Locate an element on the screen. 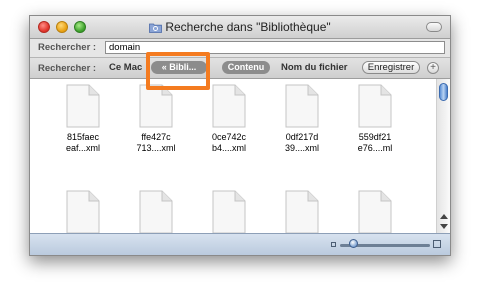 The height and width of the screenshot is (294, 480). vertical-scrollbar is located at coordinates (443, 156).